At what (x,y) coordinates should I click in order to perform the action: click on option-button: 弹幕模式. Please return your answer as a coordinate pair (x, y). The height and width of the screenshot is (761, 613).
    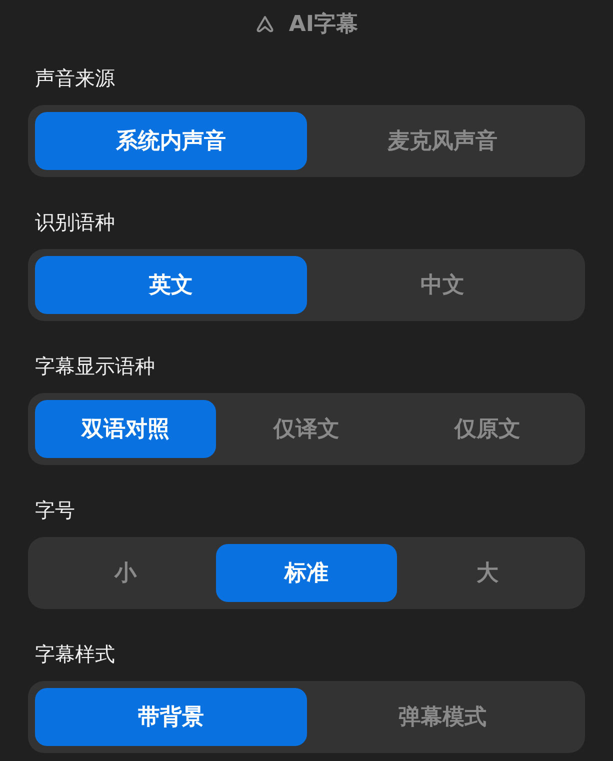
    Looking at the image, I should click on (442, 717).